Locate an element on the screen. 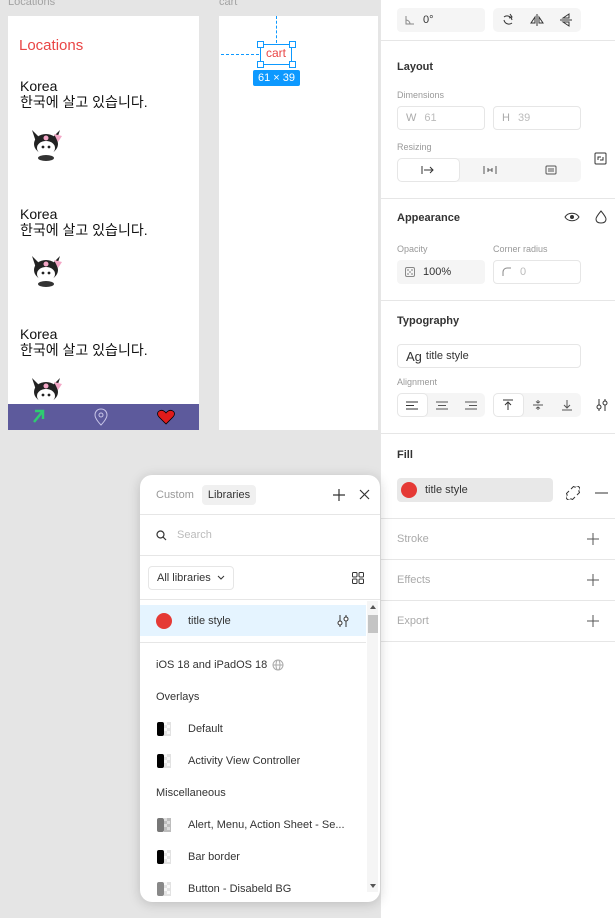 The image size is (615, 918). opacity-label: Opacity is located at coordinates (412, 249).